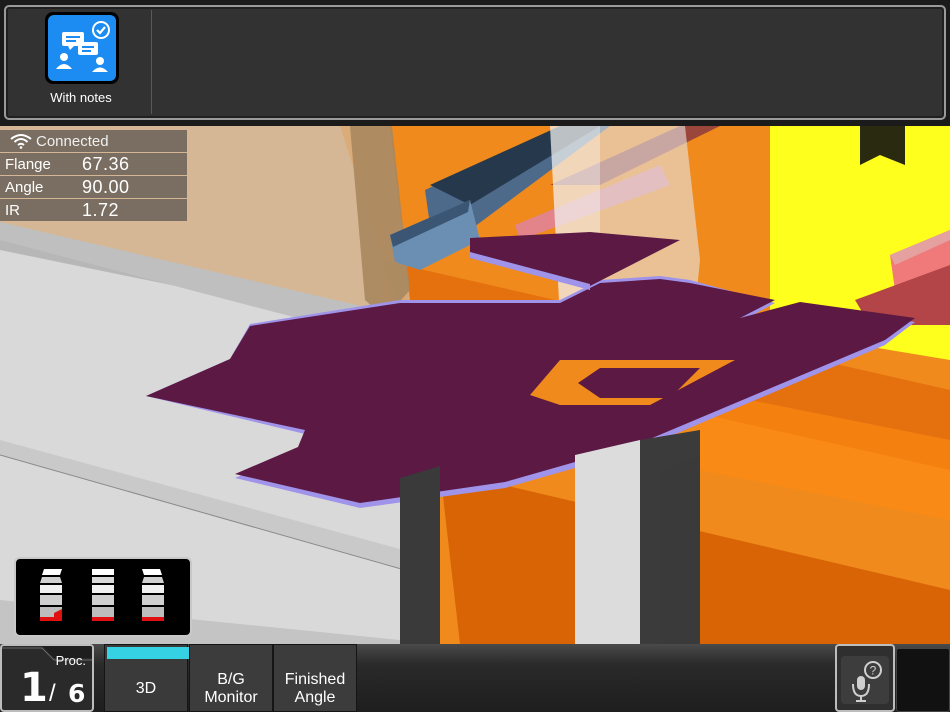 This screenshot has width=950, height=712. What do you see at coordinates (146, 688) in the screenshot?
I see `tab-3d-label: 3D` at bounding box center [146, 688].